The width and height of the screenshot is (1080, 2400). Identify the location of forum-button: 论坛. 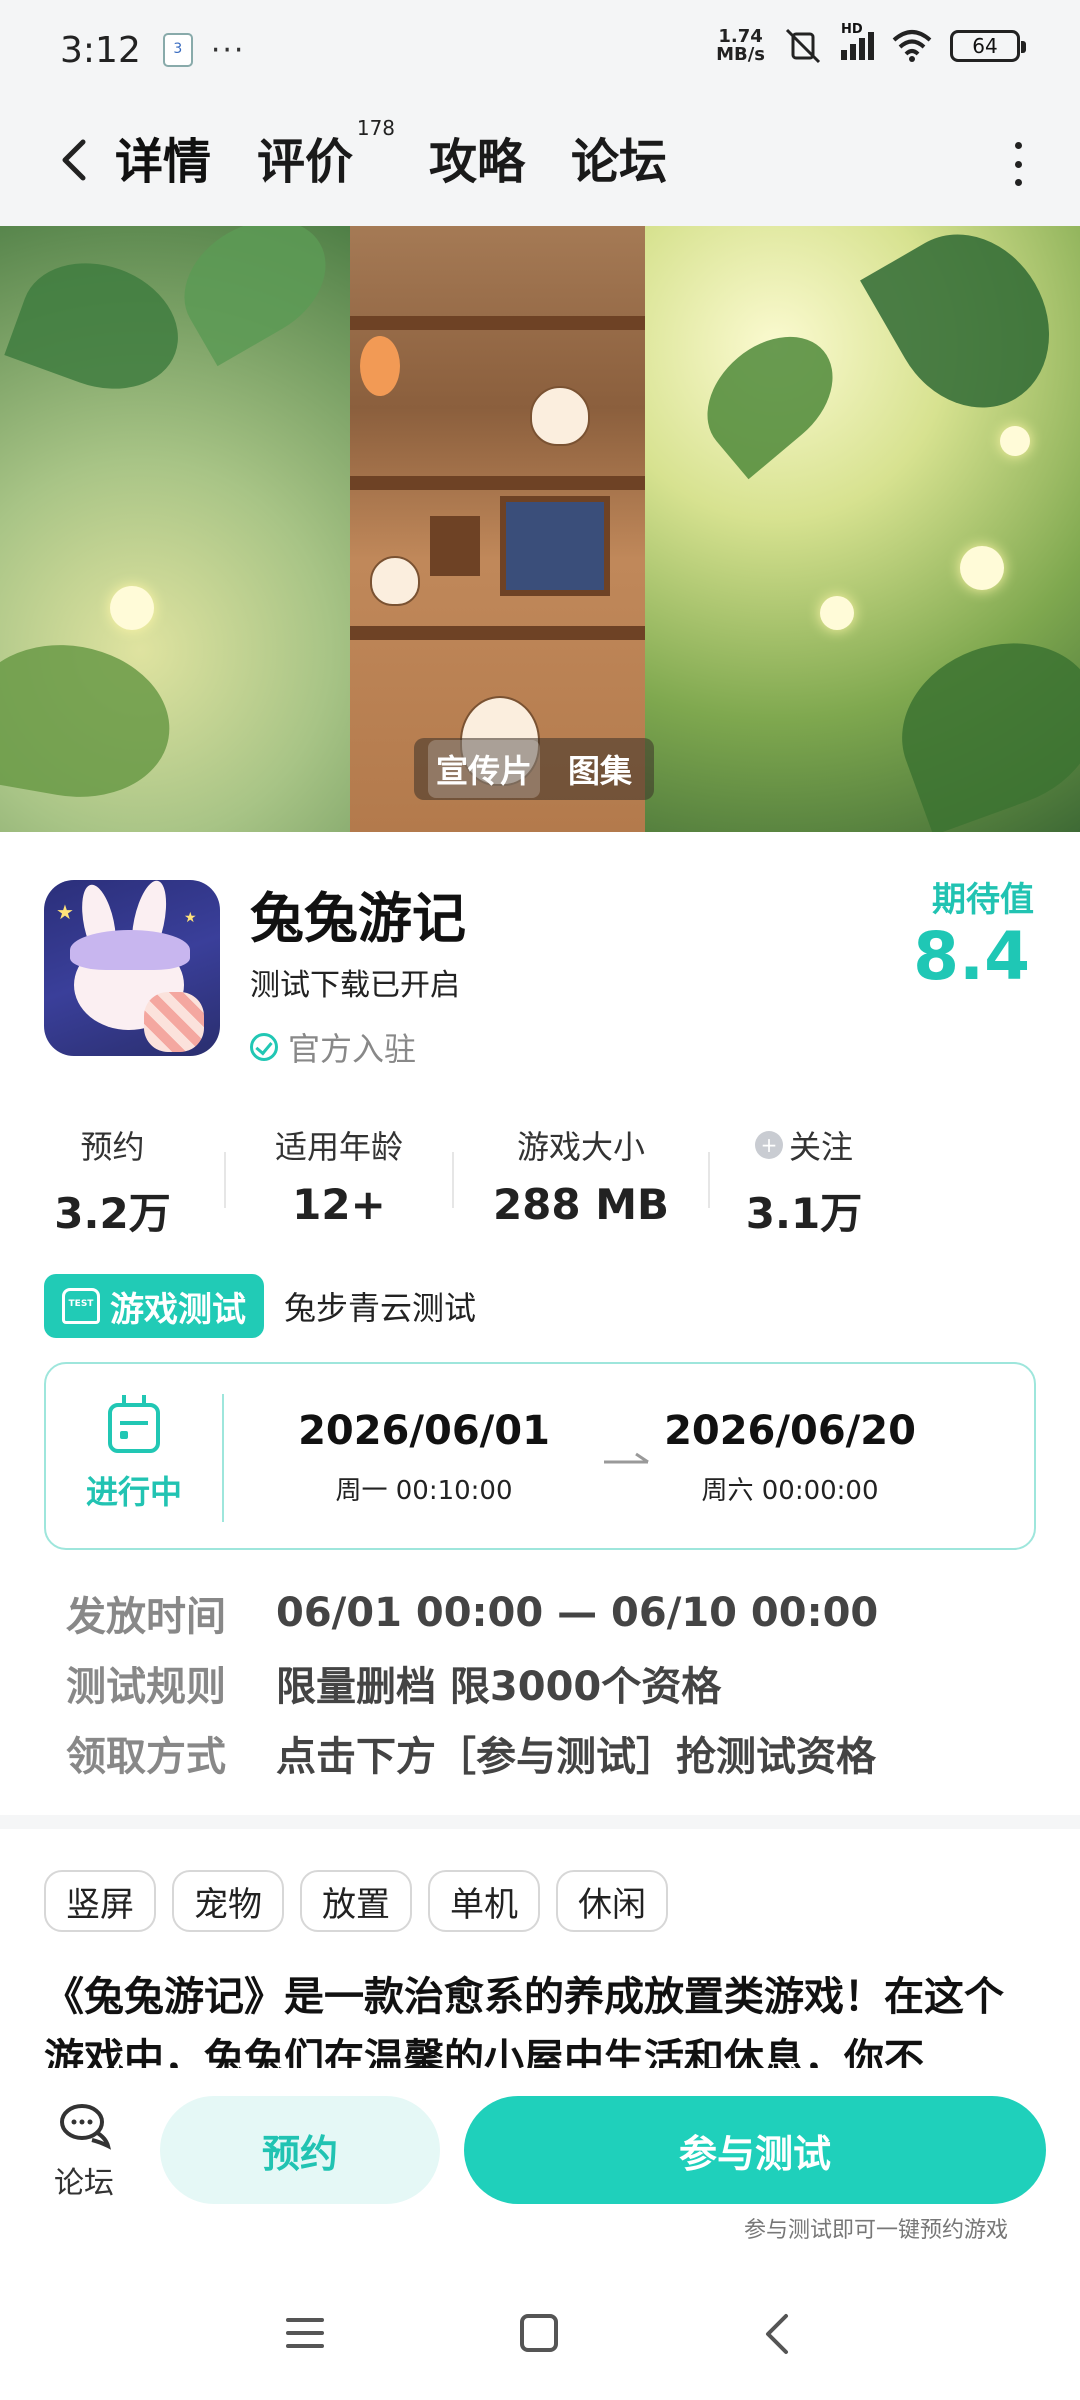
(84, 2152).